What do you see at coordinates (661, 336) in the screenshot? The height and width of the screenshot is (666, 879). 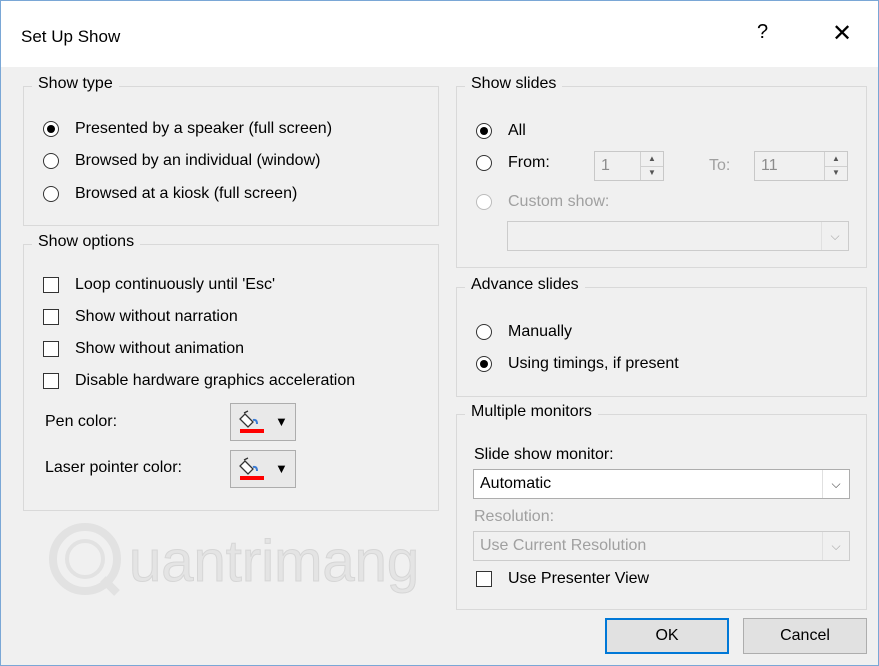 I see `advance-slides-group: Advance slides` at bounding box center [661, 336].